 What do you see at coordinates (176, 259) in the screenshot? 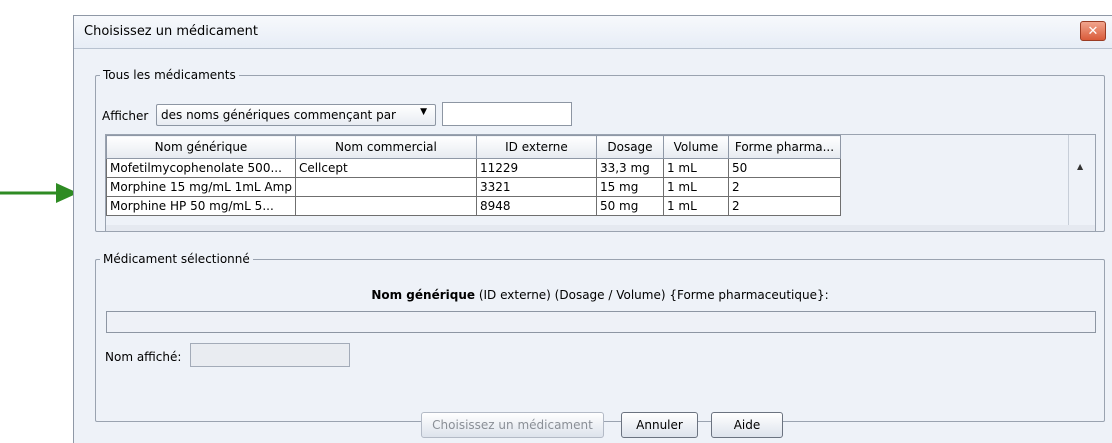
I see `selected-medication-legend: Médicament sélectionné` at bounding box center [176, 259].